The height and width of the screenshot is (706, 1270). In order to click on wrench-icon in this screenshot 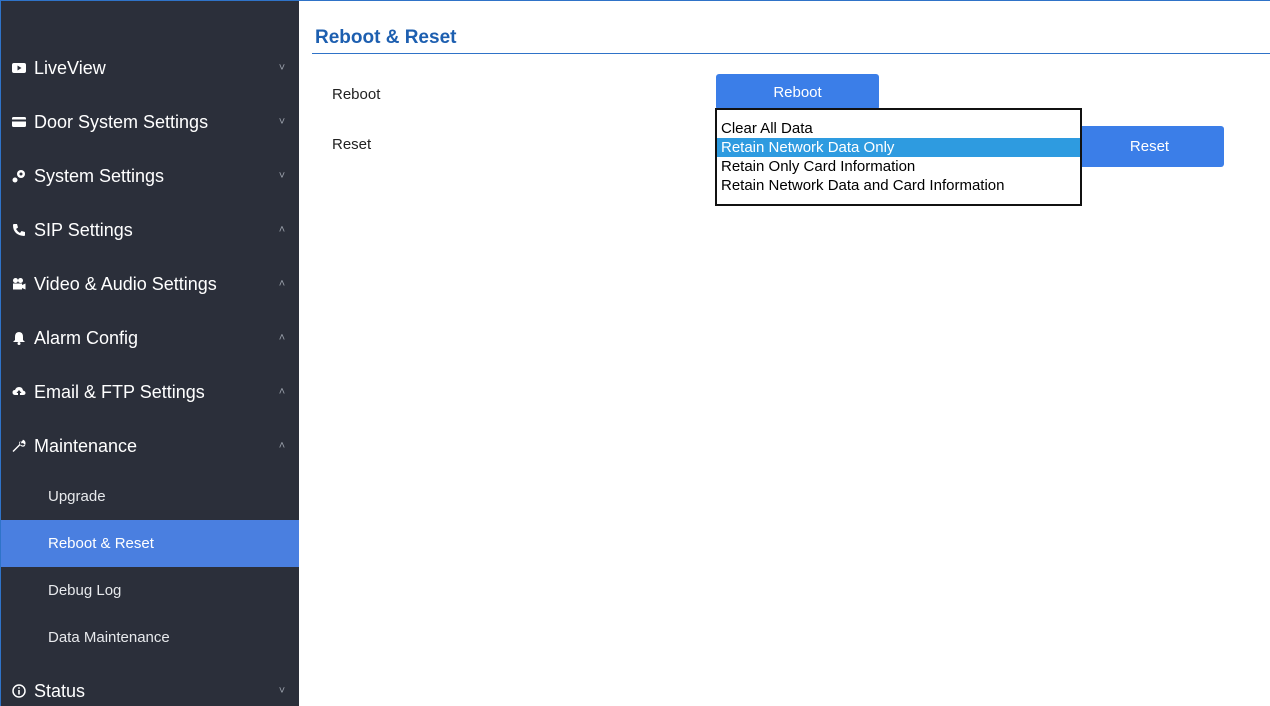, I will do `click(19, 446)`.